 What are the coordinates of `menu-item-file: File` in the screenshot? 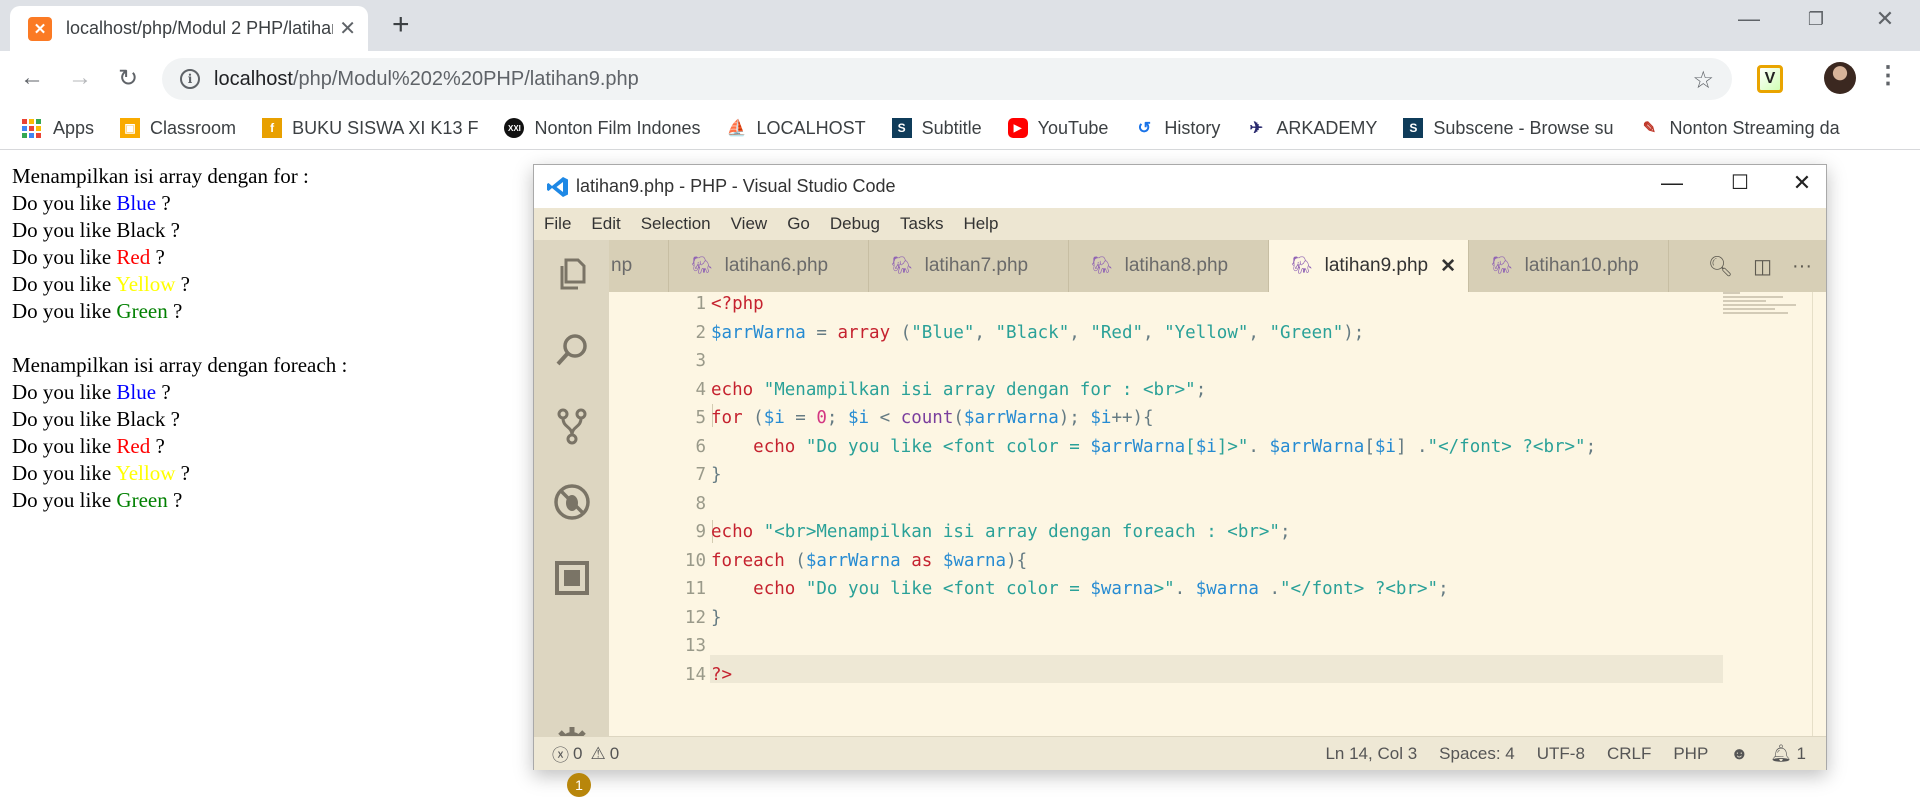 It's located at (557, 224).